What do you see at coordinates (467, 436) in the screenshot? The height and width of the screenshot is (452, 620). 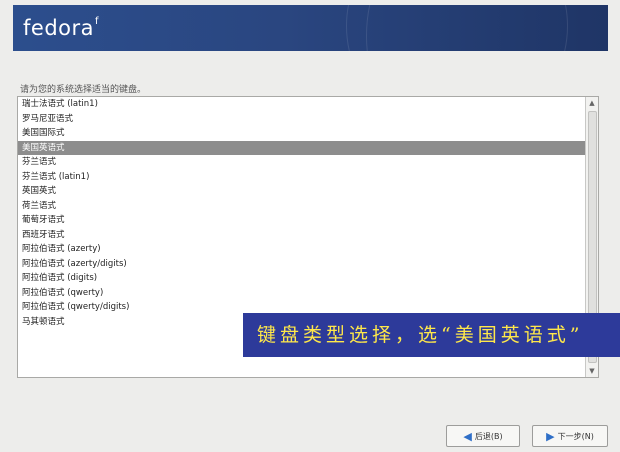 I see `back-arrow-icon: ◀` at bounding box center [467, 436].